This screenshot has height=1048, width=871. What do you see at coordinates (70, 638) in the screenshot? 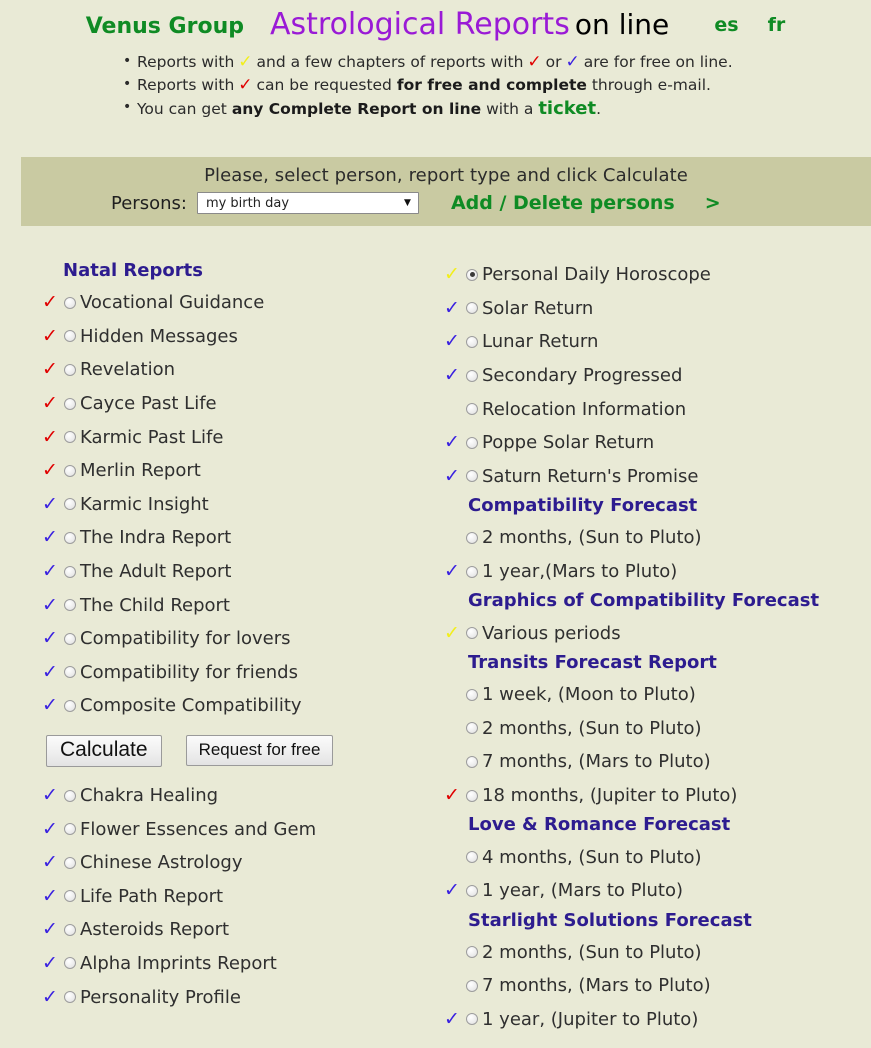
I see `radio-compatibility-for-lovers` at bounding box center [70, 638].